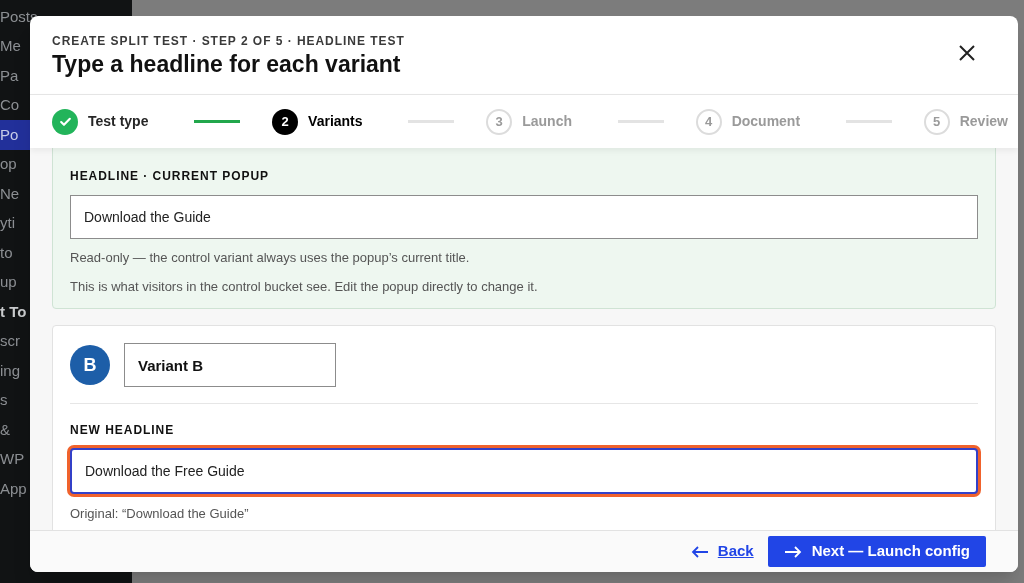 The height and width of the screenshot is (583, 1024). What do you see at coordinates (123, 430) in the screenshot?
I see `field-label: NEW HEADLINE` at bounding box center [123, 430].